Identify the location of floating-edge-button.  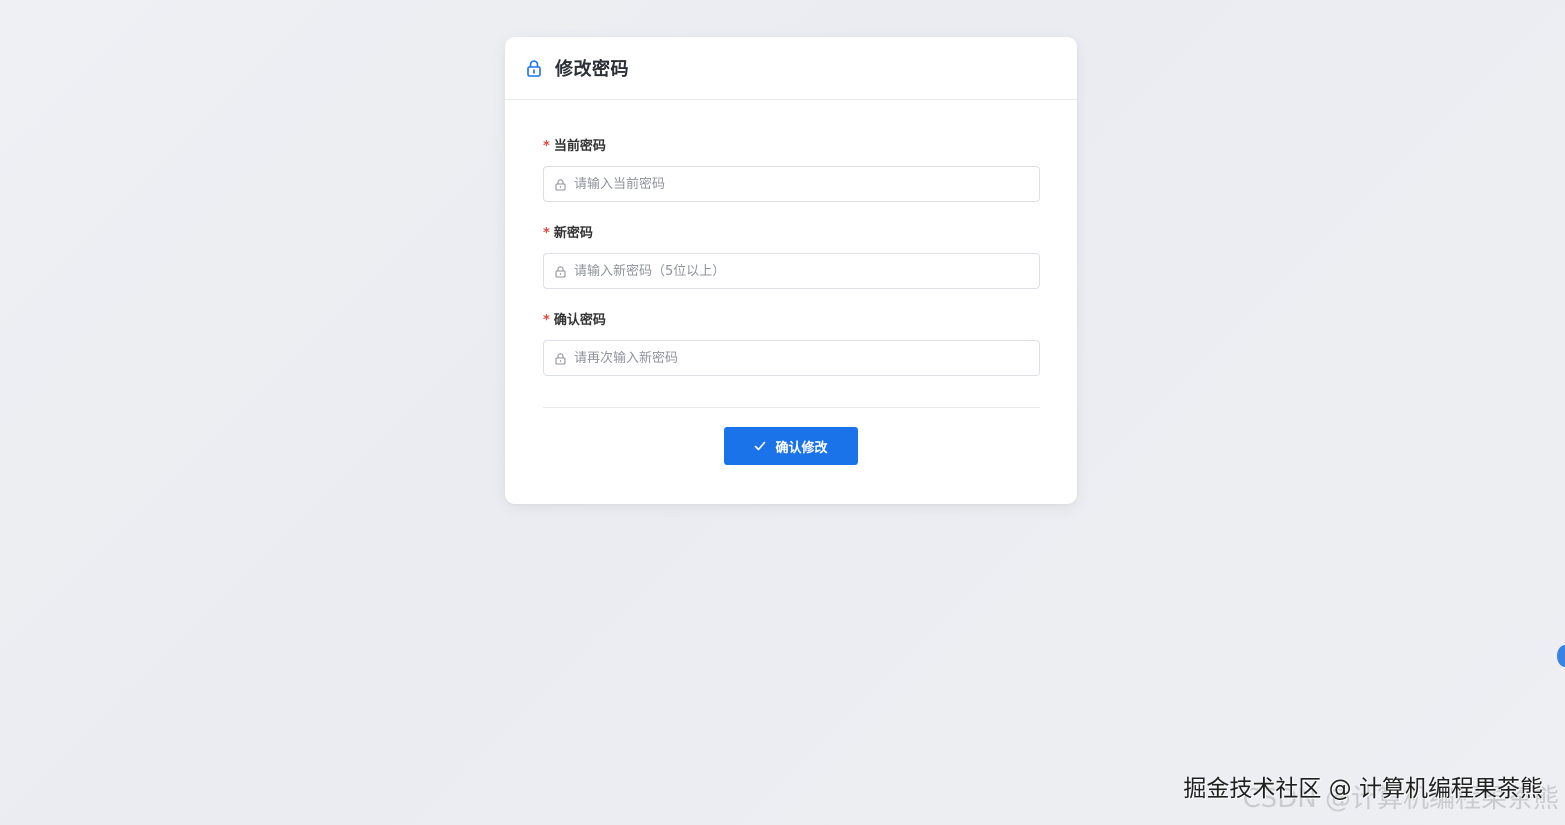
(1561, 656).